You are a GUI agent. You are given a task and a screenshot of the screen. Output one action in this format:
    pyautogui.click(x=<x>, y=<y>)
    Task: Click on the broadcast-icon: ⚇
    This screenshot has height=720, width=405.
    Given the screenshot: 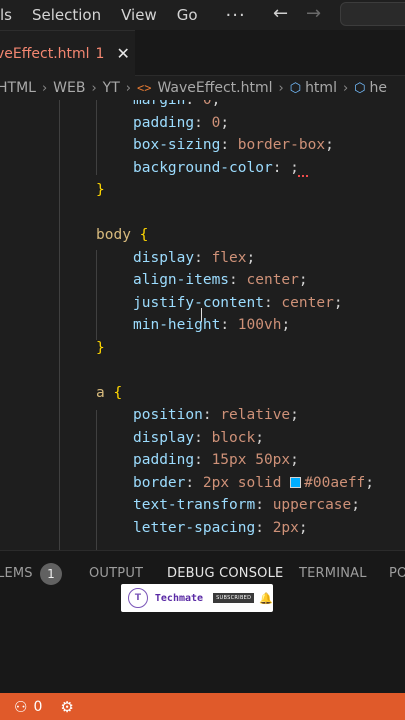 What is the action you would take?
    pyautogui.click(x=20, y=707)
    